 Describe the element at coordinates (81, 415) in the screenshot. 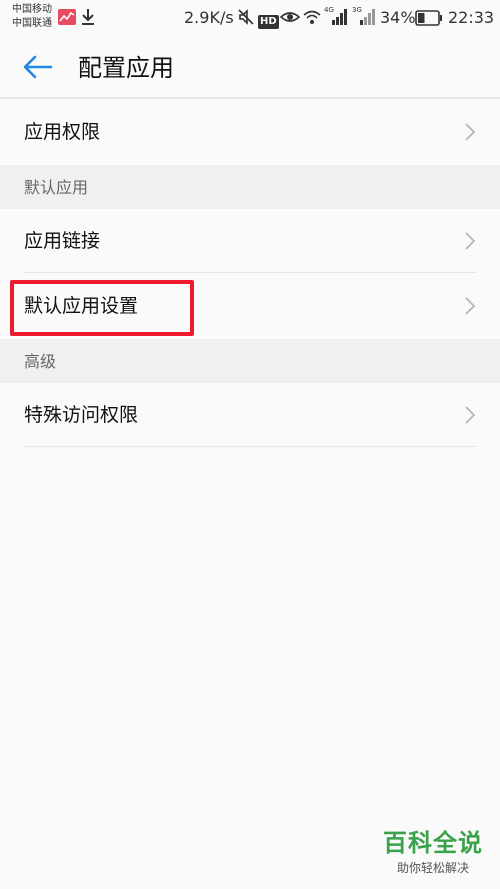

I see `row-label: 特殊访问权限` at that location.